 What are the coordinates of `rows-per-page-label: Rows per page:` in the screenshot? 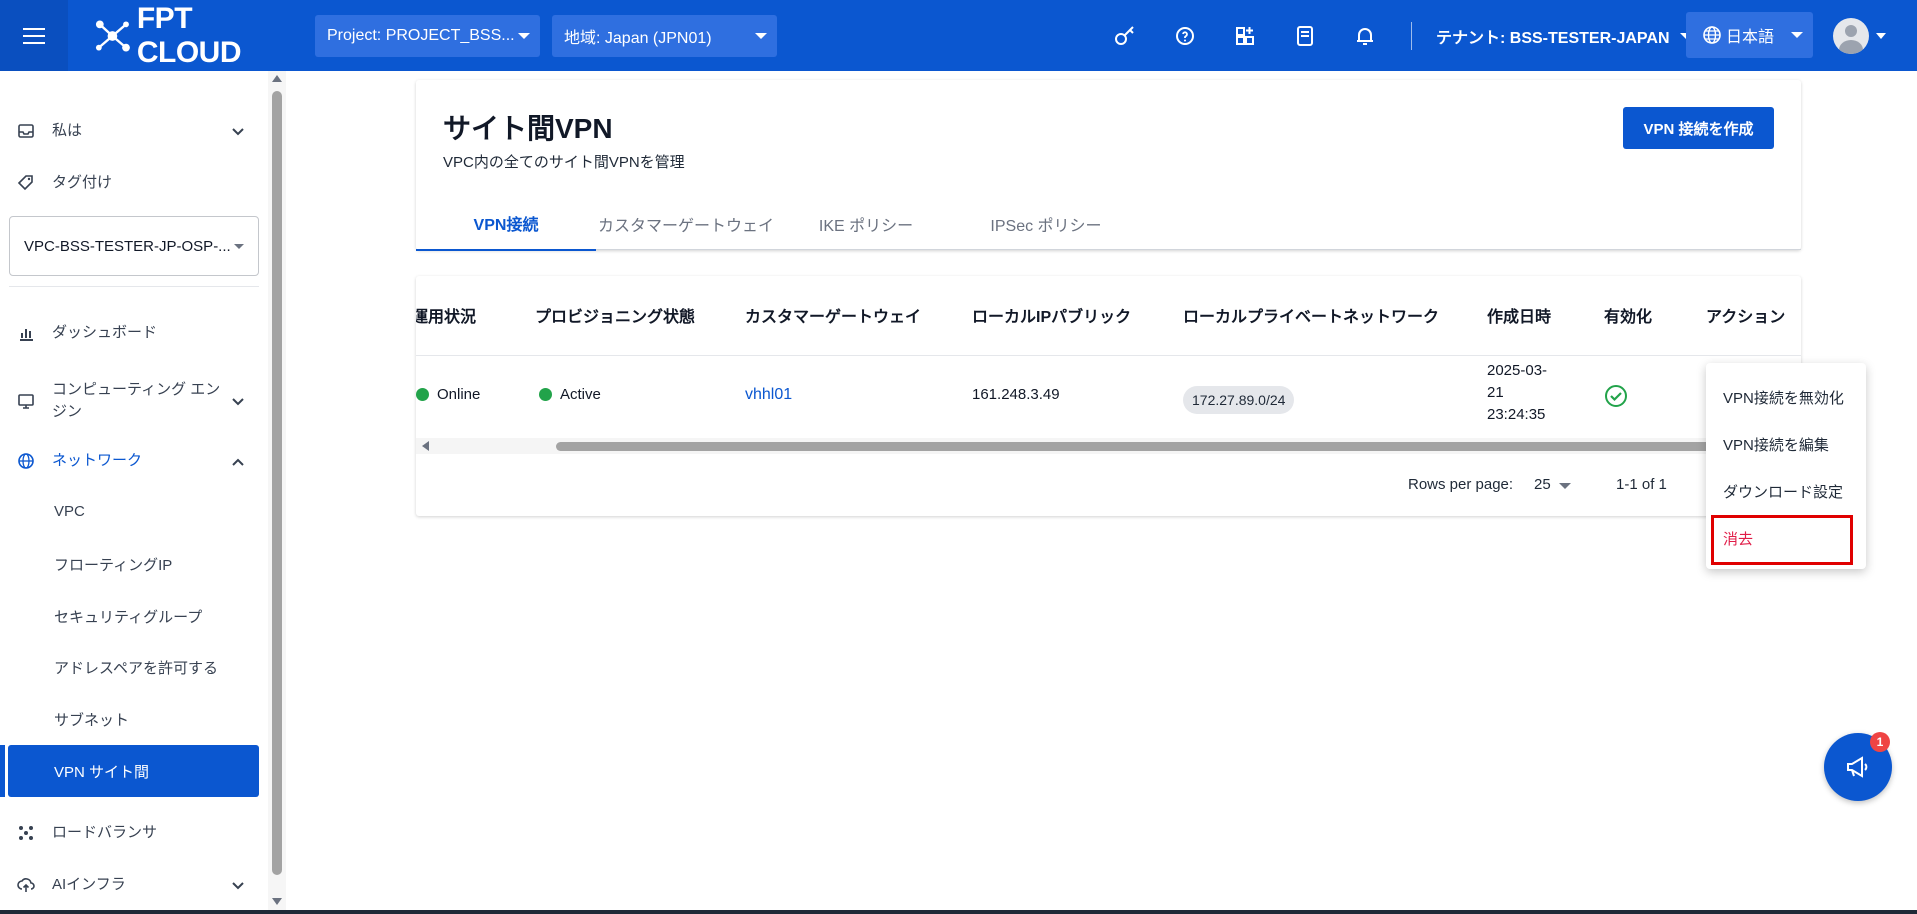 It's located at (1461, 484).